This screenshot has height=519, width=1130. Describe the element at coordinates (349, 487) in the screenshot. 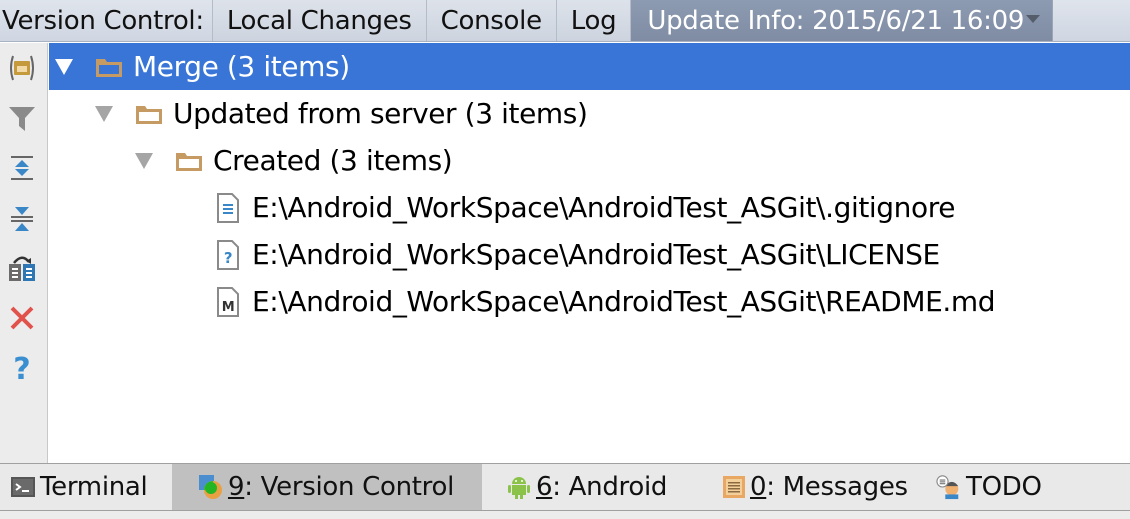

I see `bottom-tab-label-text: : Version Control` at that location.